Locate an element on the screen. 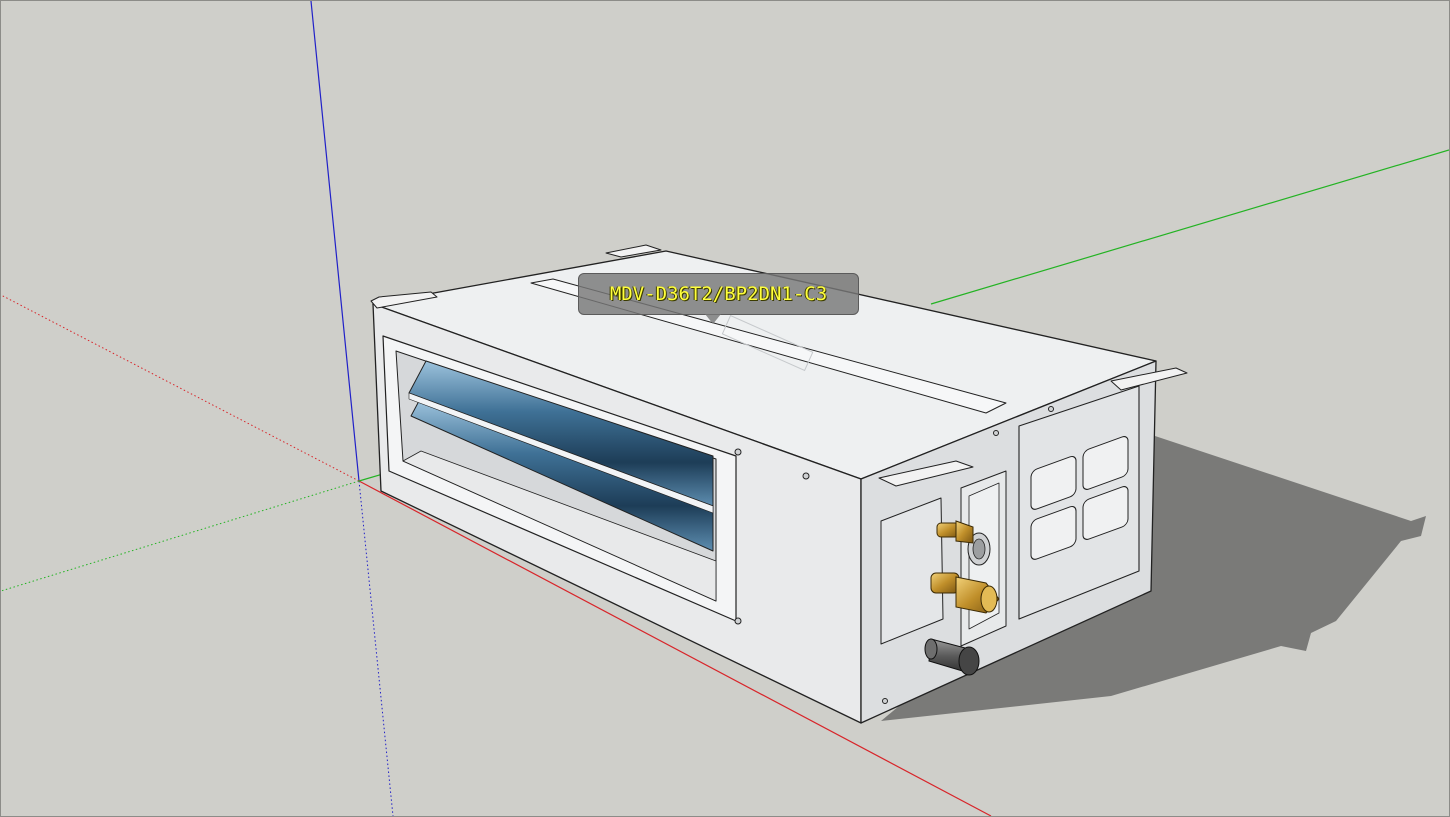 This screenshot has width=1450, height=817. blue-axis-dotted is located at coordinates (376, 648).